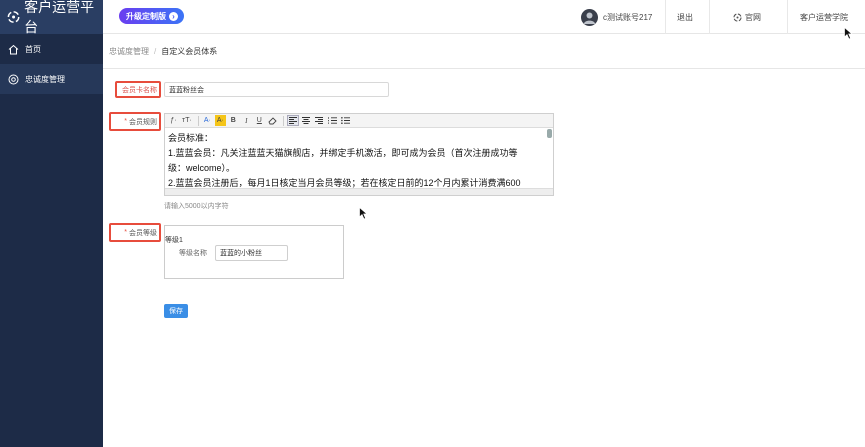 The image size is (865, 447). Describe the element at coordinates (189, 51) in the screenshot. I see `breadcrumb-current: 自定义会员体系` at that location.